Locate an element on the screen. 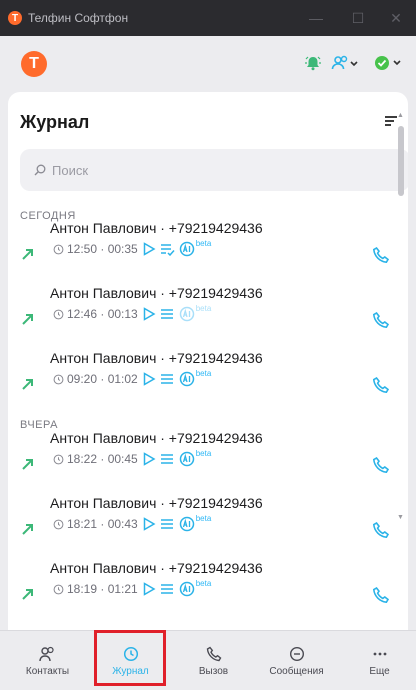 This screenshot has height=690, width=416. call-time: 18:19 is located at coordinates (82, 589).